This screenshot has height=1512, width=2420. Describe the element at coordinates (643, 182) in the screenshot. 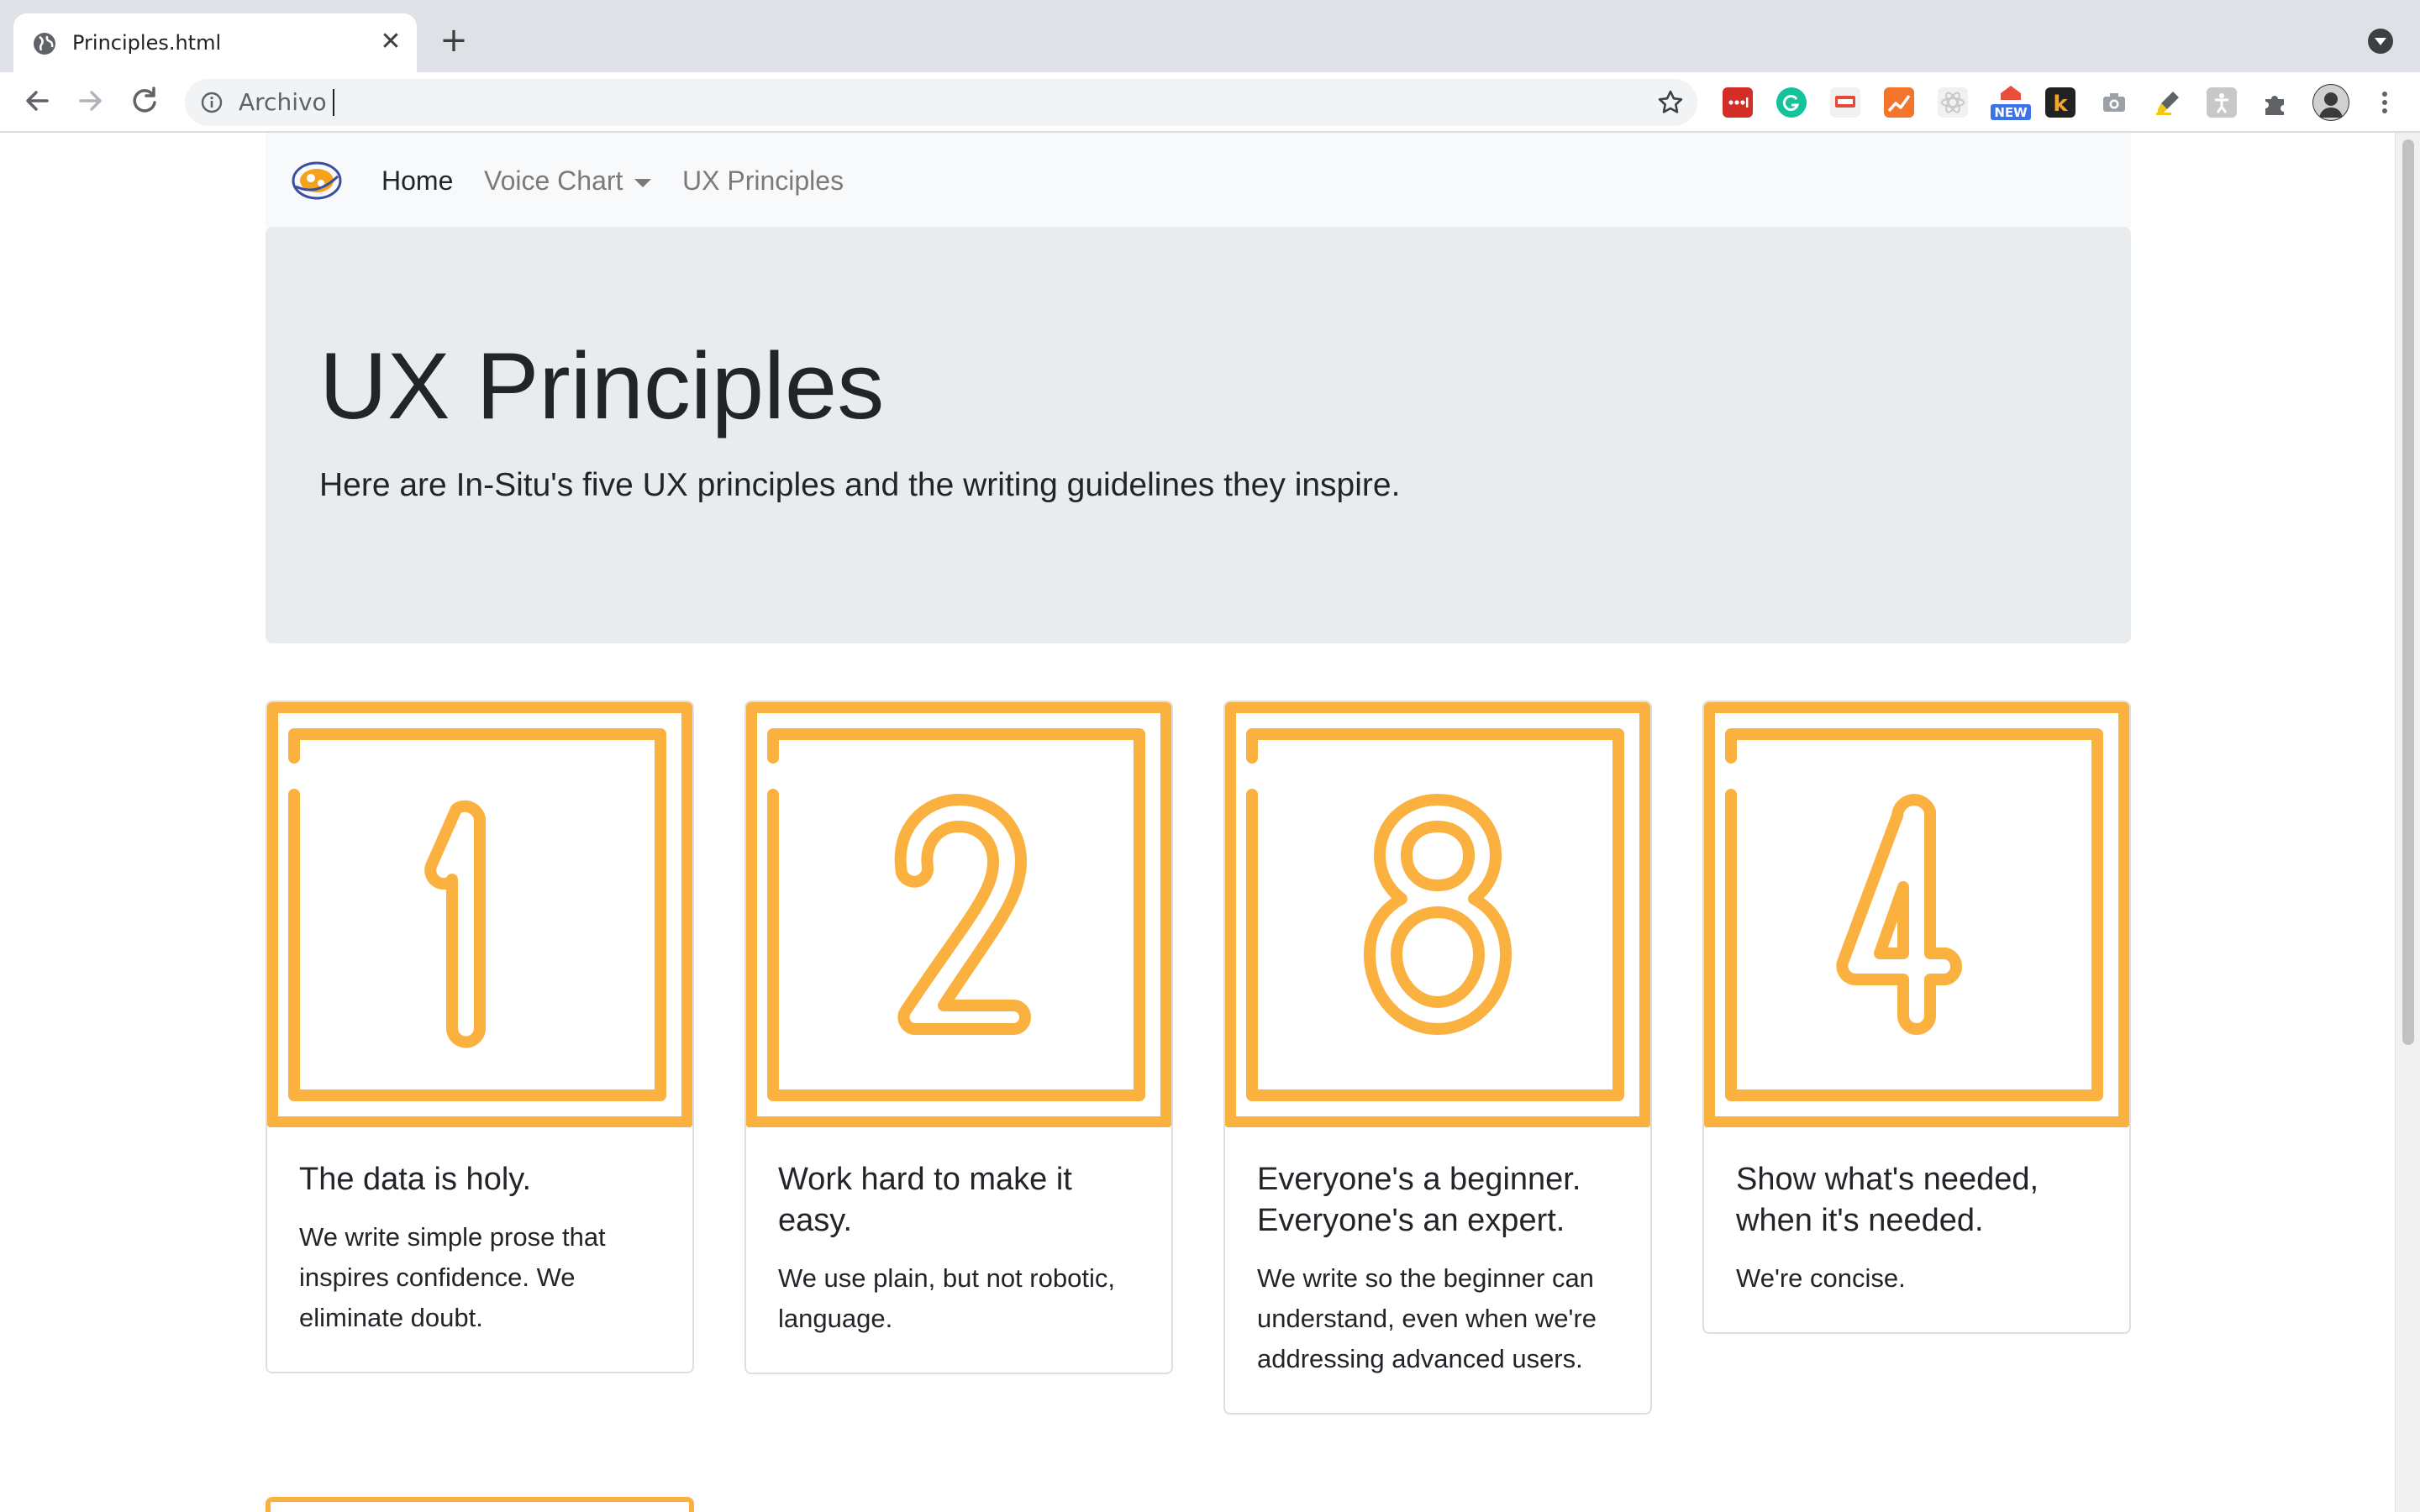

I see `chevron-down-icon` at that location.